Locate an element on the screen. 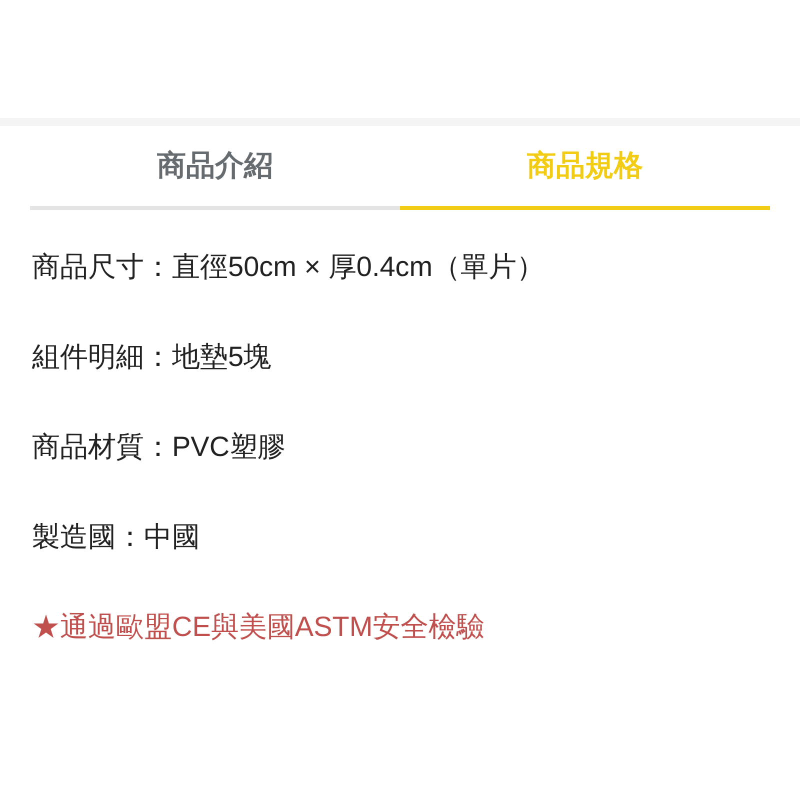  spec-line: 商品材質：PVC塑膠 is located at coordinates (159, 447).